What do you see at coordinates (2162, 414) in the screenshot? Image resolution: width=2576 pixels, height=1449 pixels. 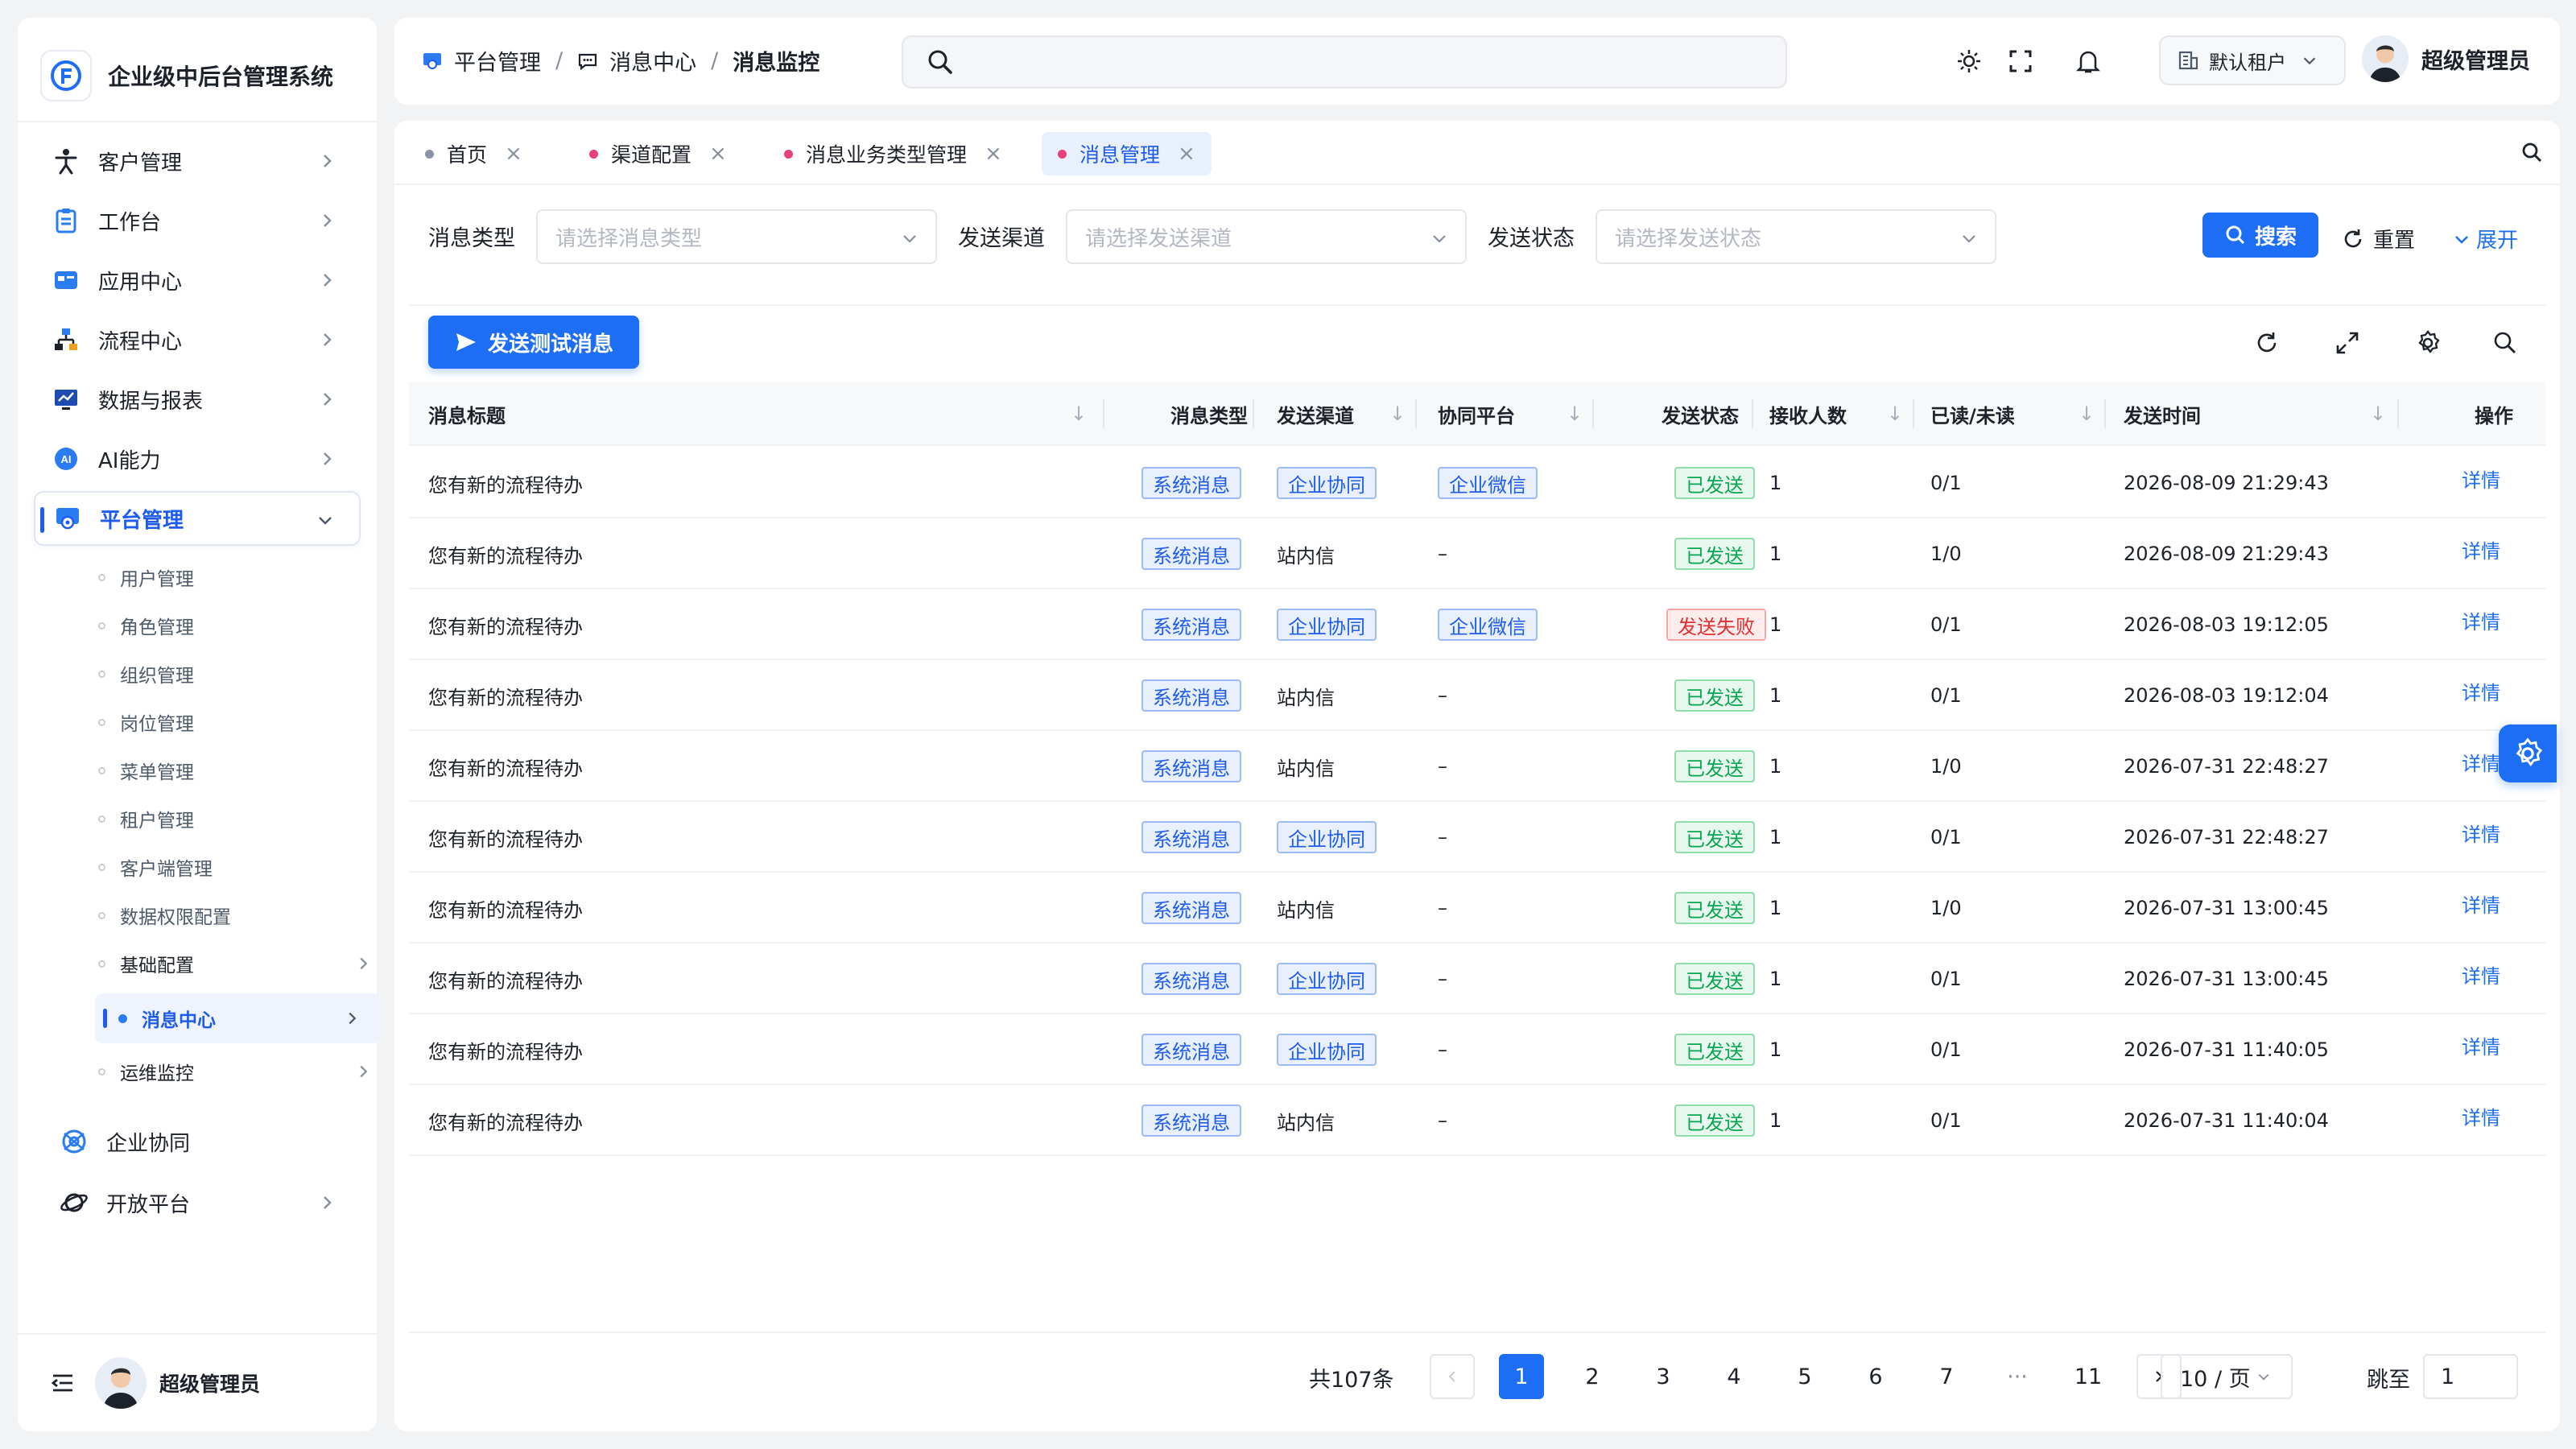 I see `column-header-time: 发送时间` at bounding box center [2162, 414].